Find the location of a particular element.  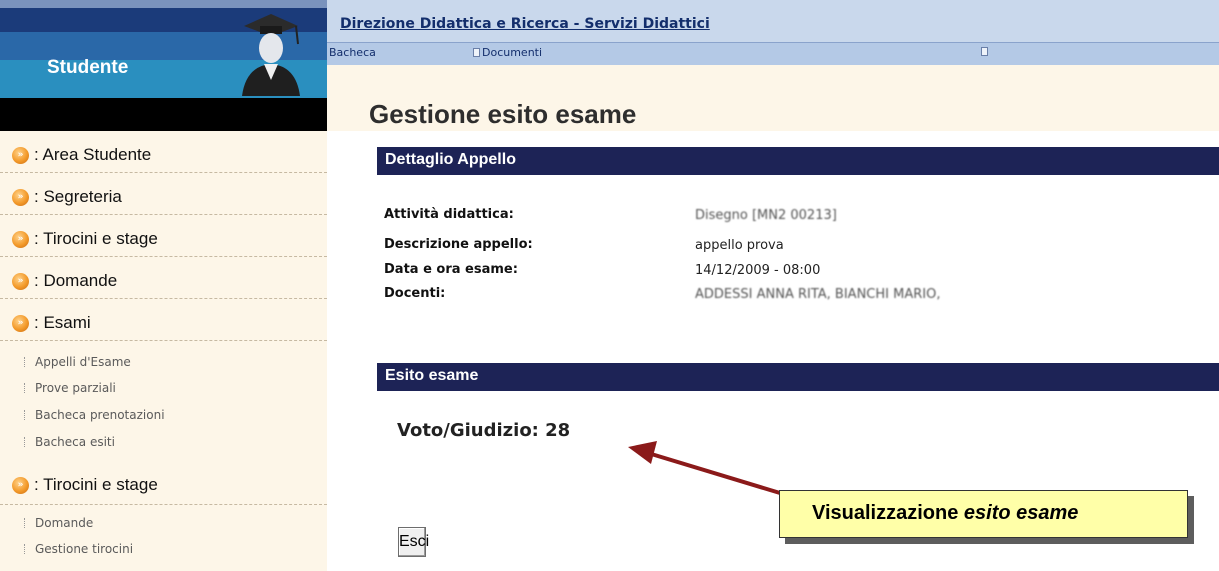

section-header-esito-esame: Esito esame is located at coordinates (798, 377).